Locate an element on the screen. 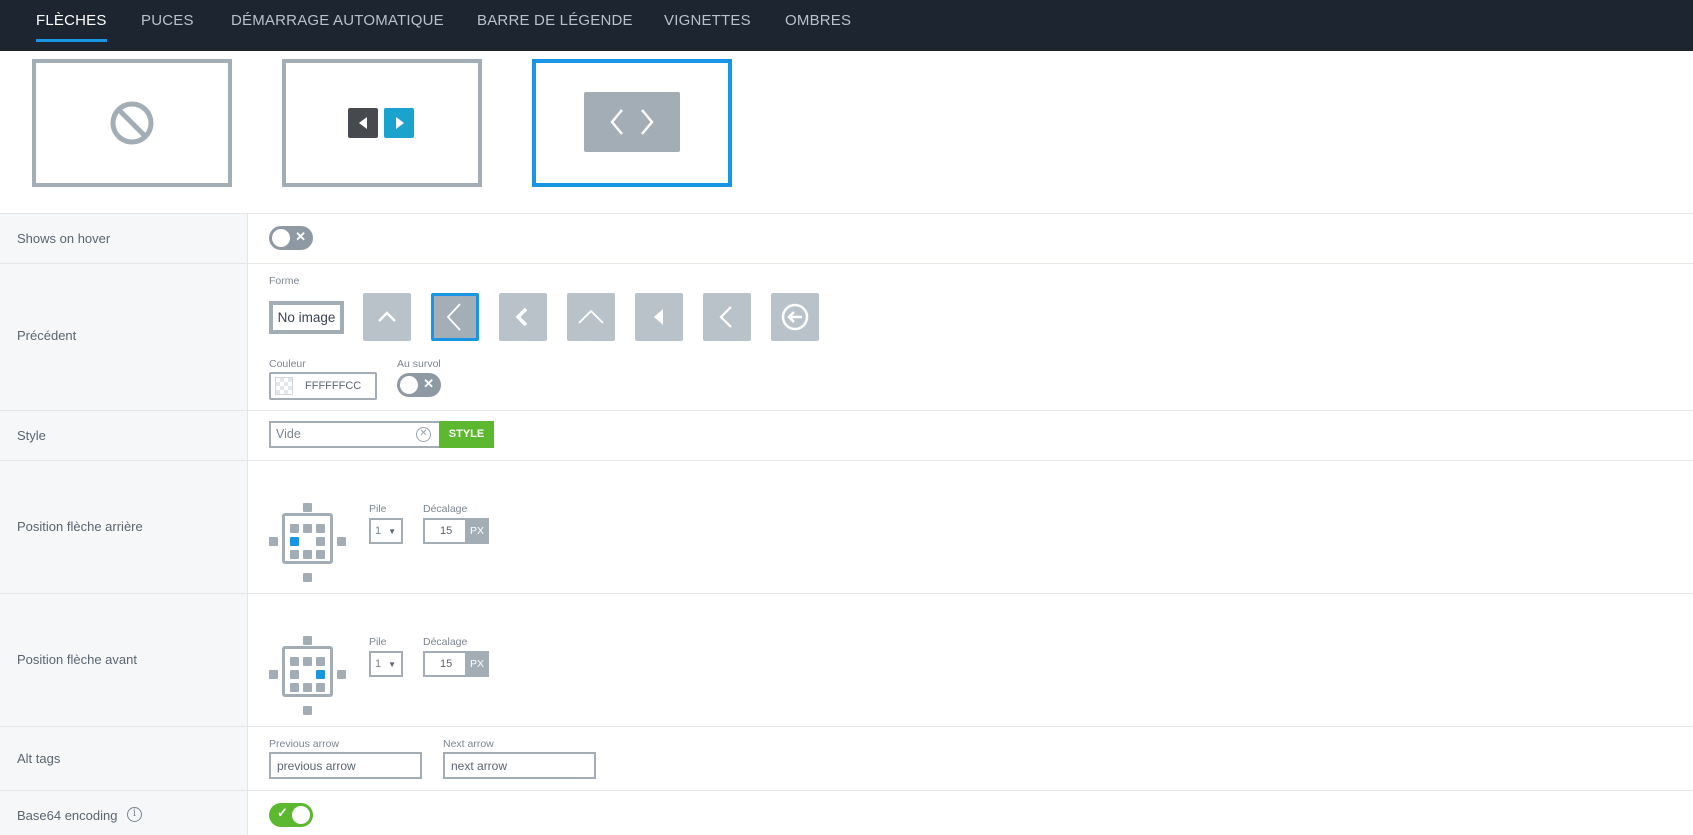 The height and width of the screenshot is (835, 1693). front-position-label: Position flèche avant is located at coordinates (77, 659).